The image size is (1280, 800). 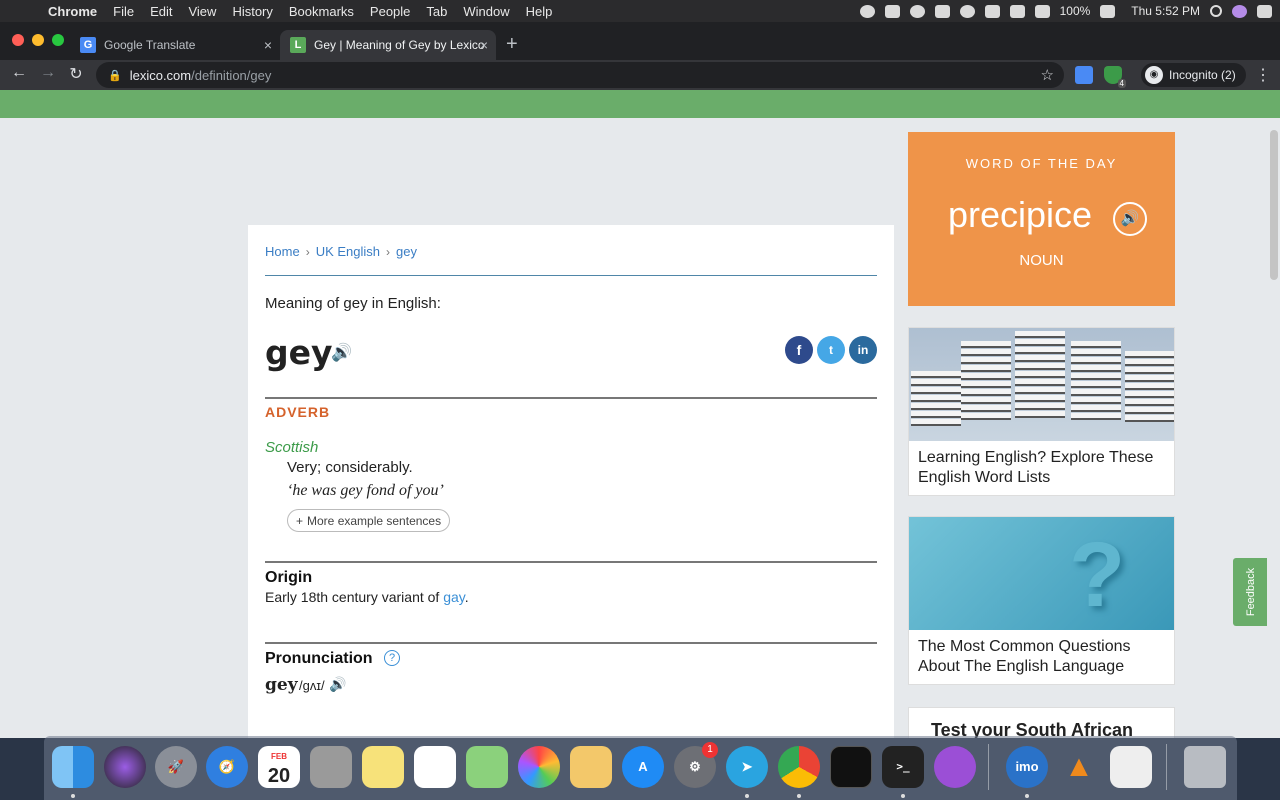 I want to click on pronunciation-heading: Pronunciation, so click(x=319, y=658).